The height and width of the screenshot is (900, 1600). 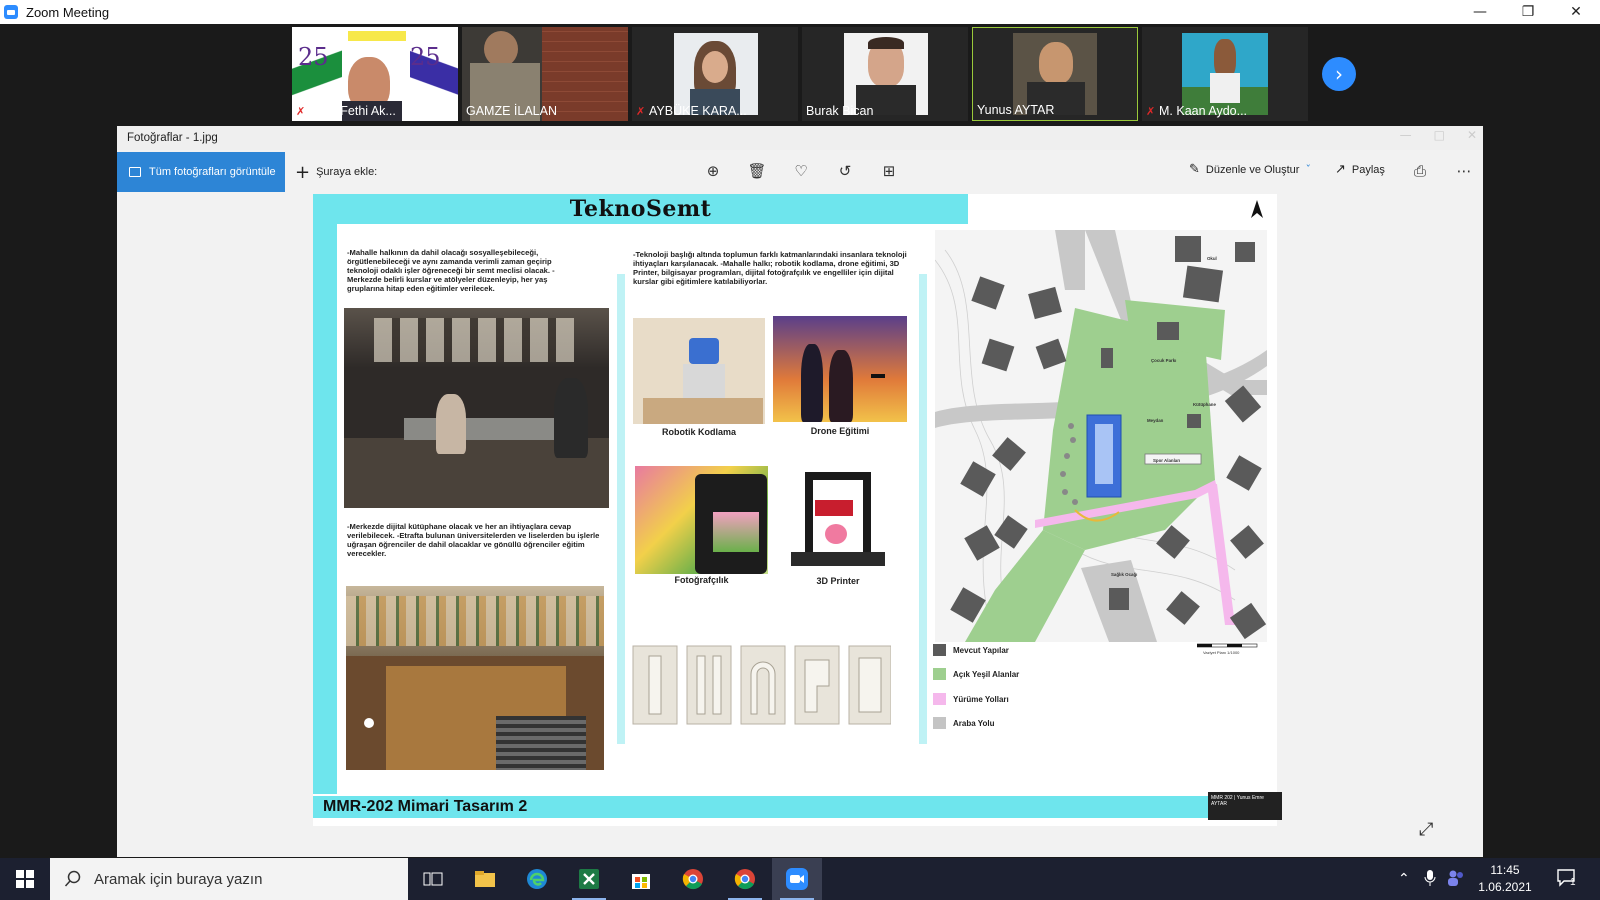 What do you see at coordinates (68, 12) in the screenshot?
I see `zoom-window-title: Zoom Meeting` at bounding box center [68, 12].